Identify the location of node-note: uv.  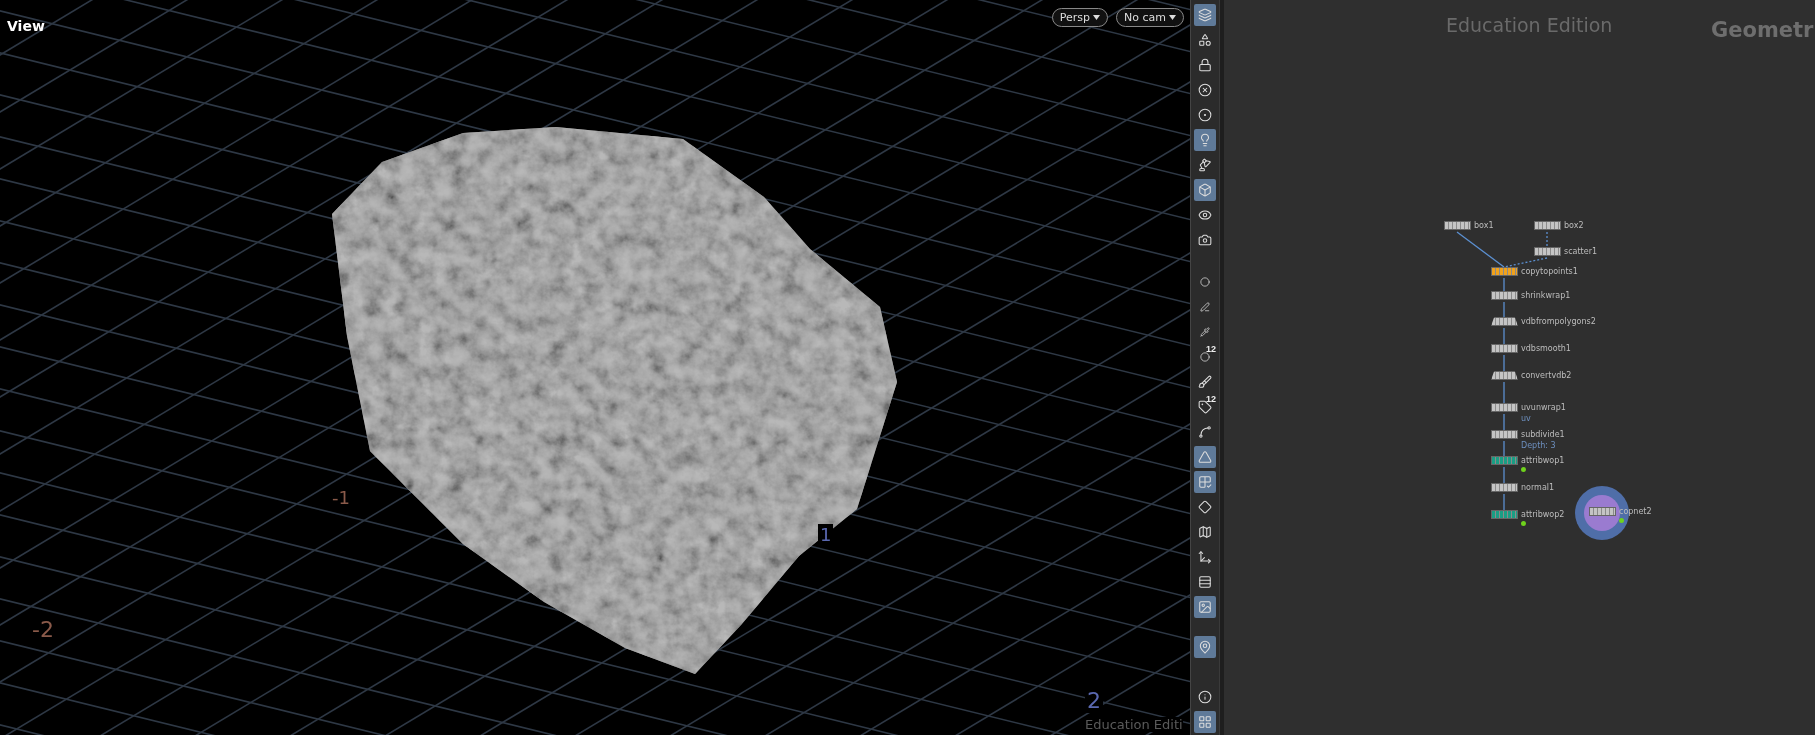
(1526, 418).